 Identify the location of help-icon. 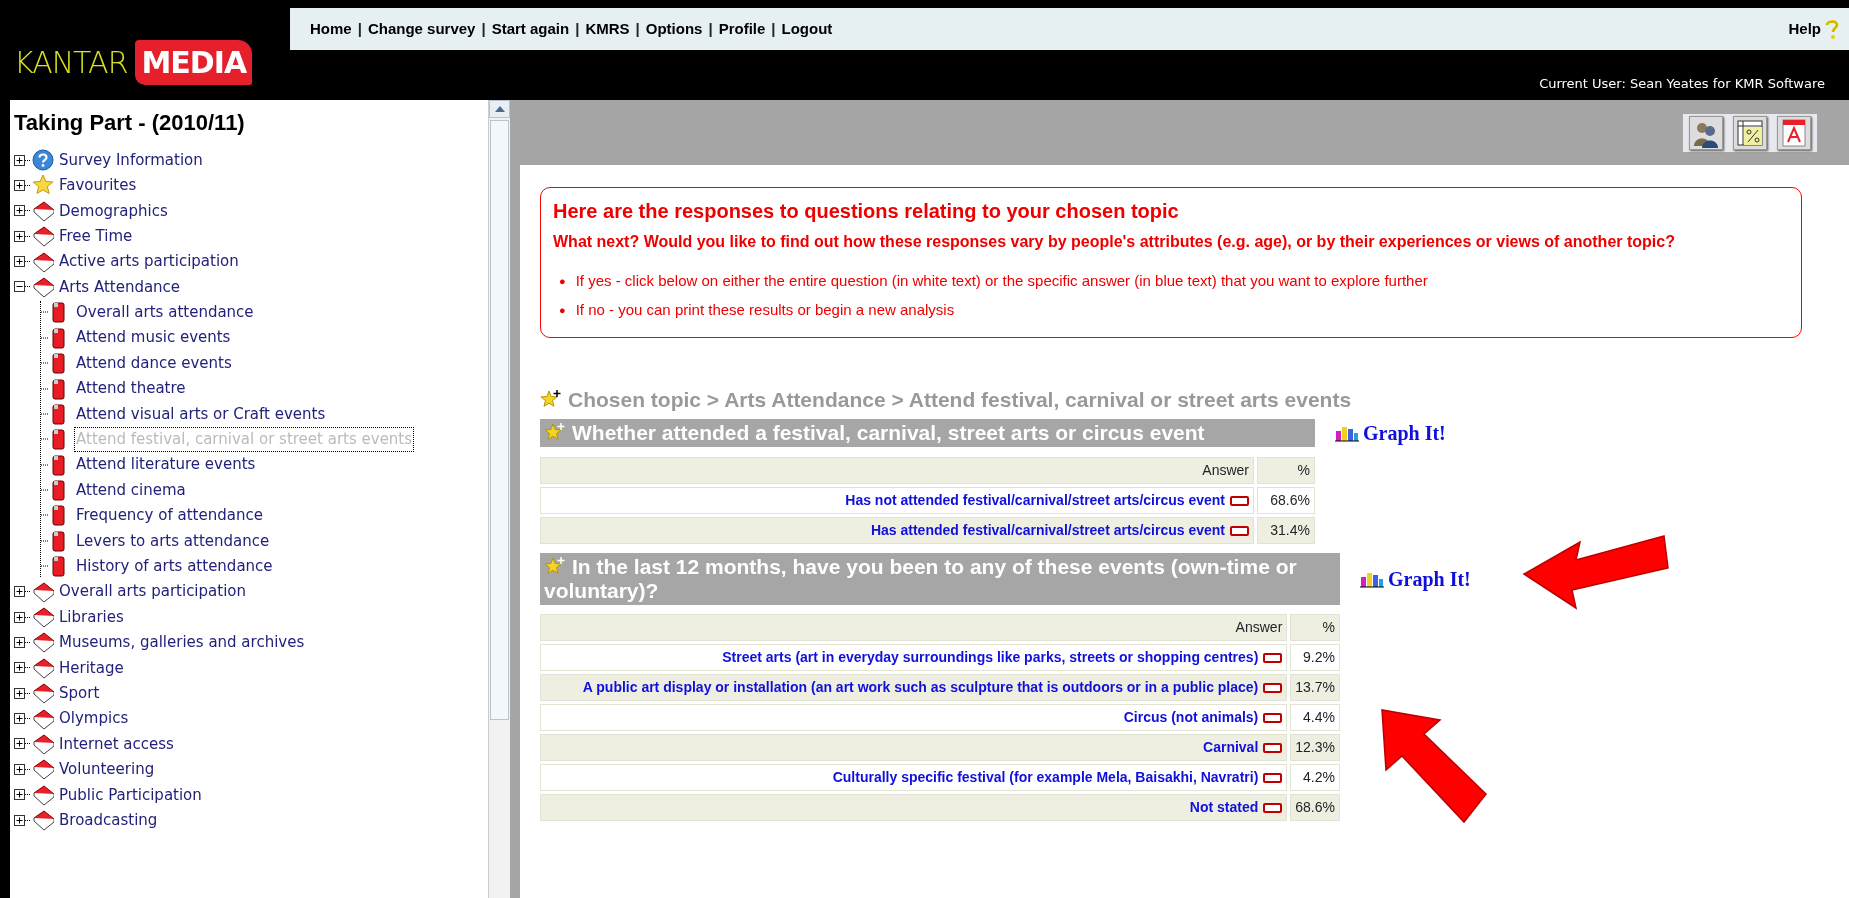
(1832, 29).